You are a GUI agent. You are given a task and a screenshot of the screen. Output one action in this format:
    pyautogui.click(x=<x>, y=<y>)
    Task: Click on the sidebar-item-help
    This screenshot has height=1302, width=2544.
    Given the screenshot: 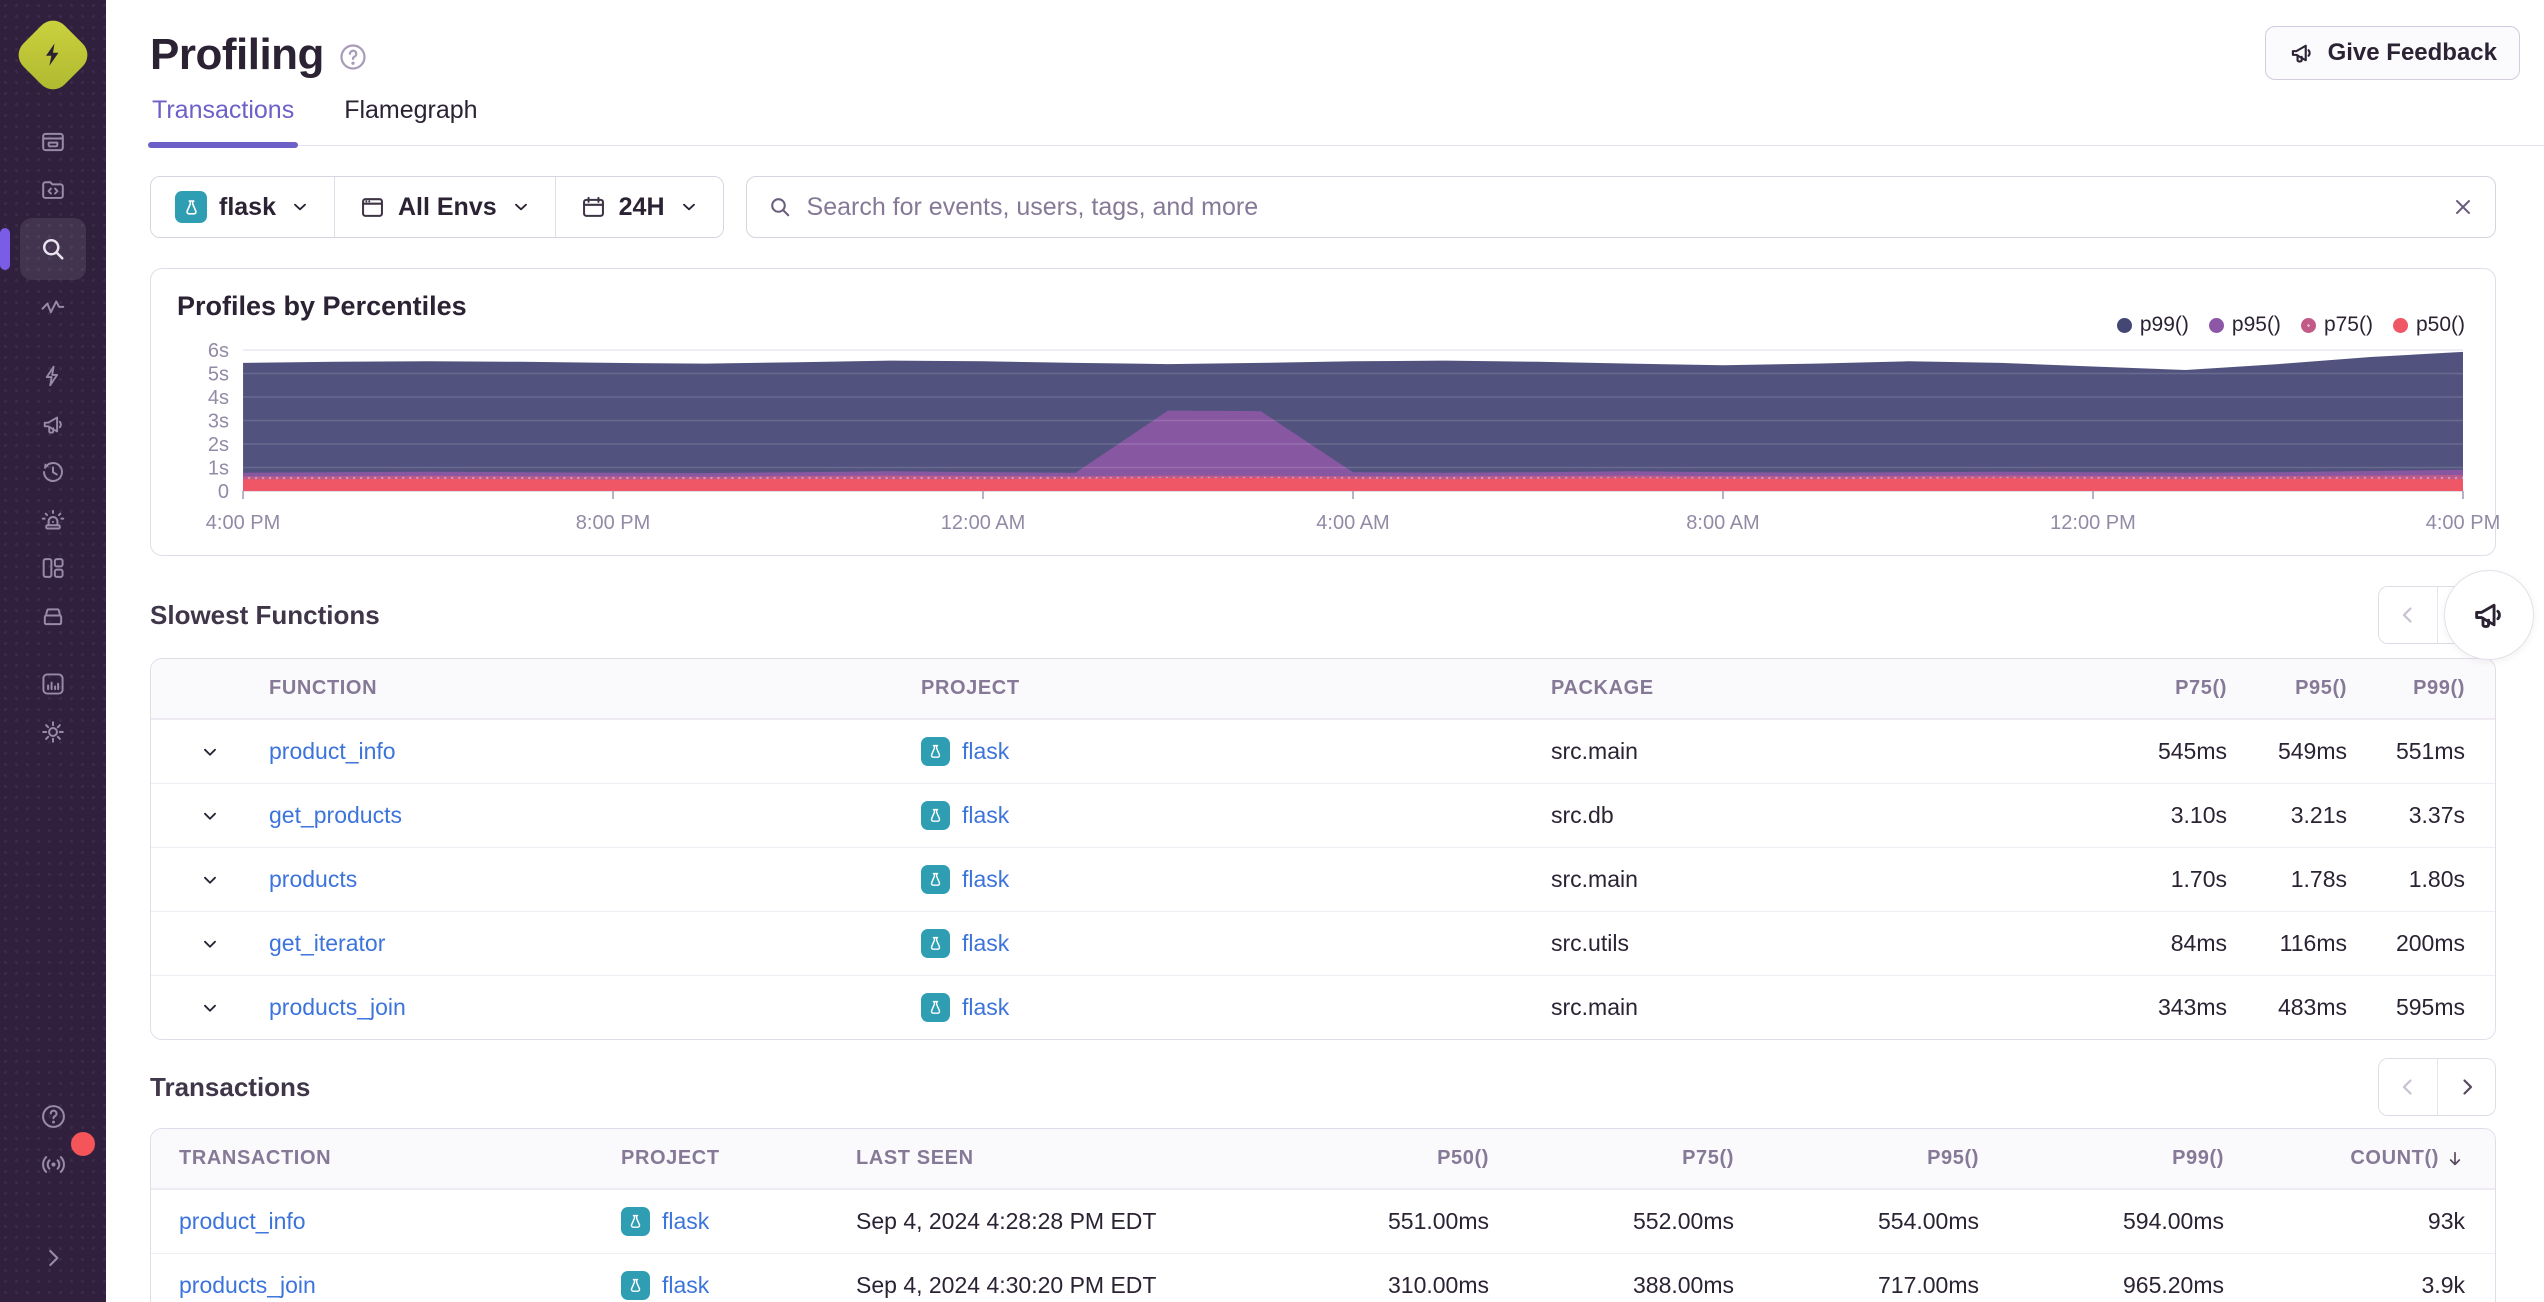 What is the action you would take?
    pyautogui.click(x=53, y=1116)
    